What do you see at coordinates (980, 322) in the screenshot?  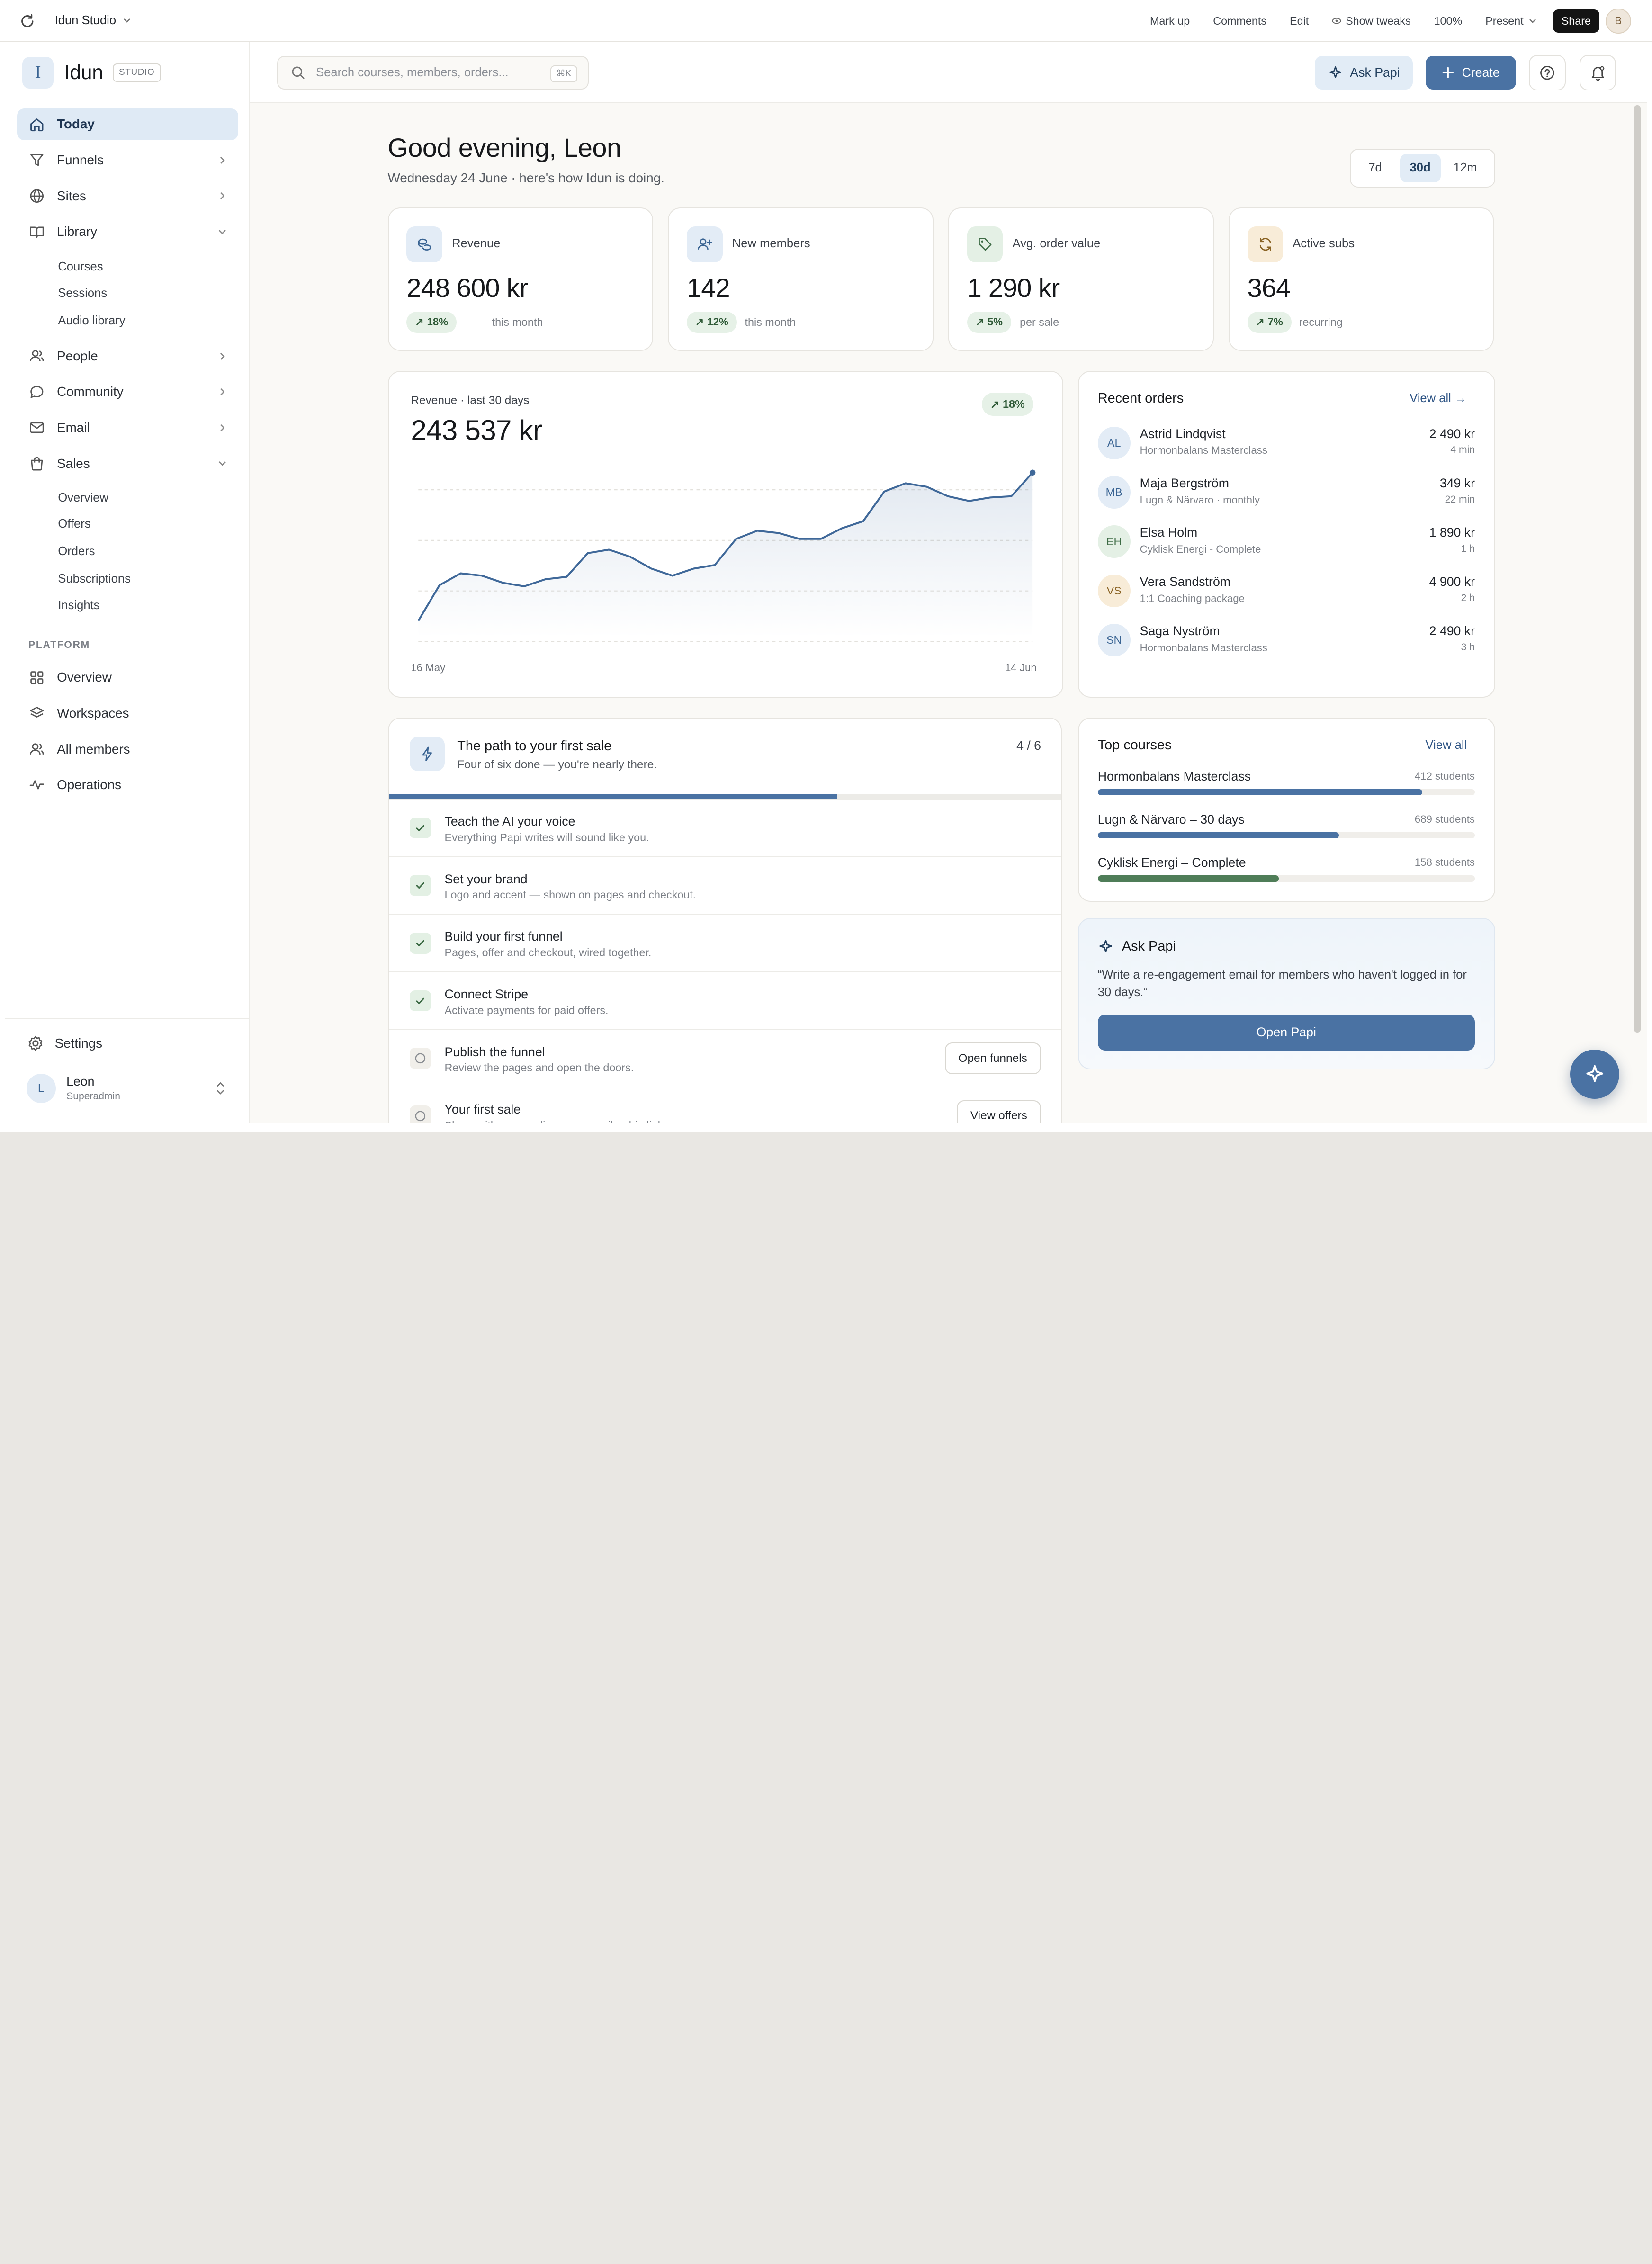 I see `arrow-up-right-icon: ↗` at bounding box center [980, 322].